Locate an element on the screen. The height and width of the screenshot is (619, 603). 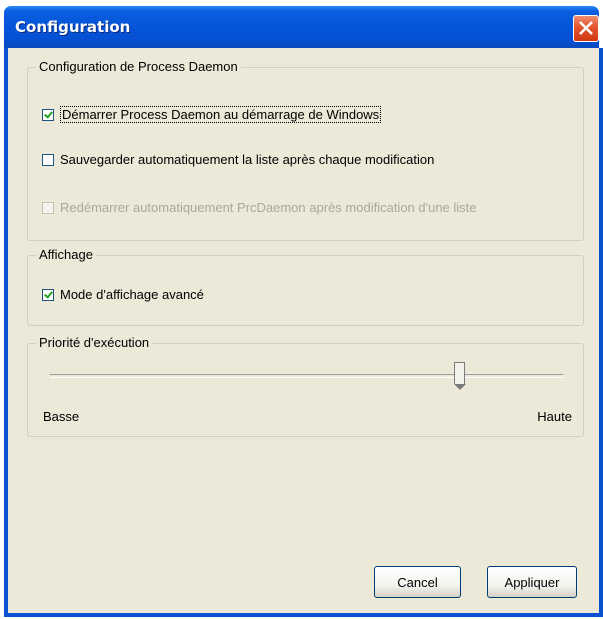
priority-min-label: Basse is located at coordinates (61, 416).